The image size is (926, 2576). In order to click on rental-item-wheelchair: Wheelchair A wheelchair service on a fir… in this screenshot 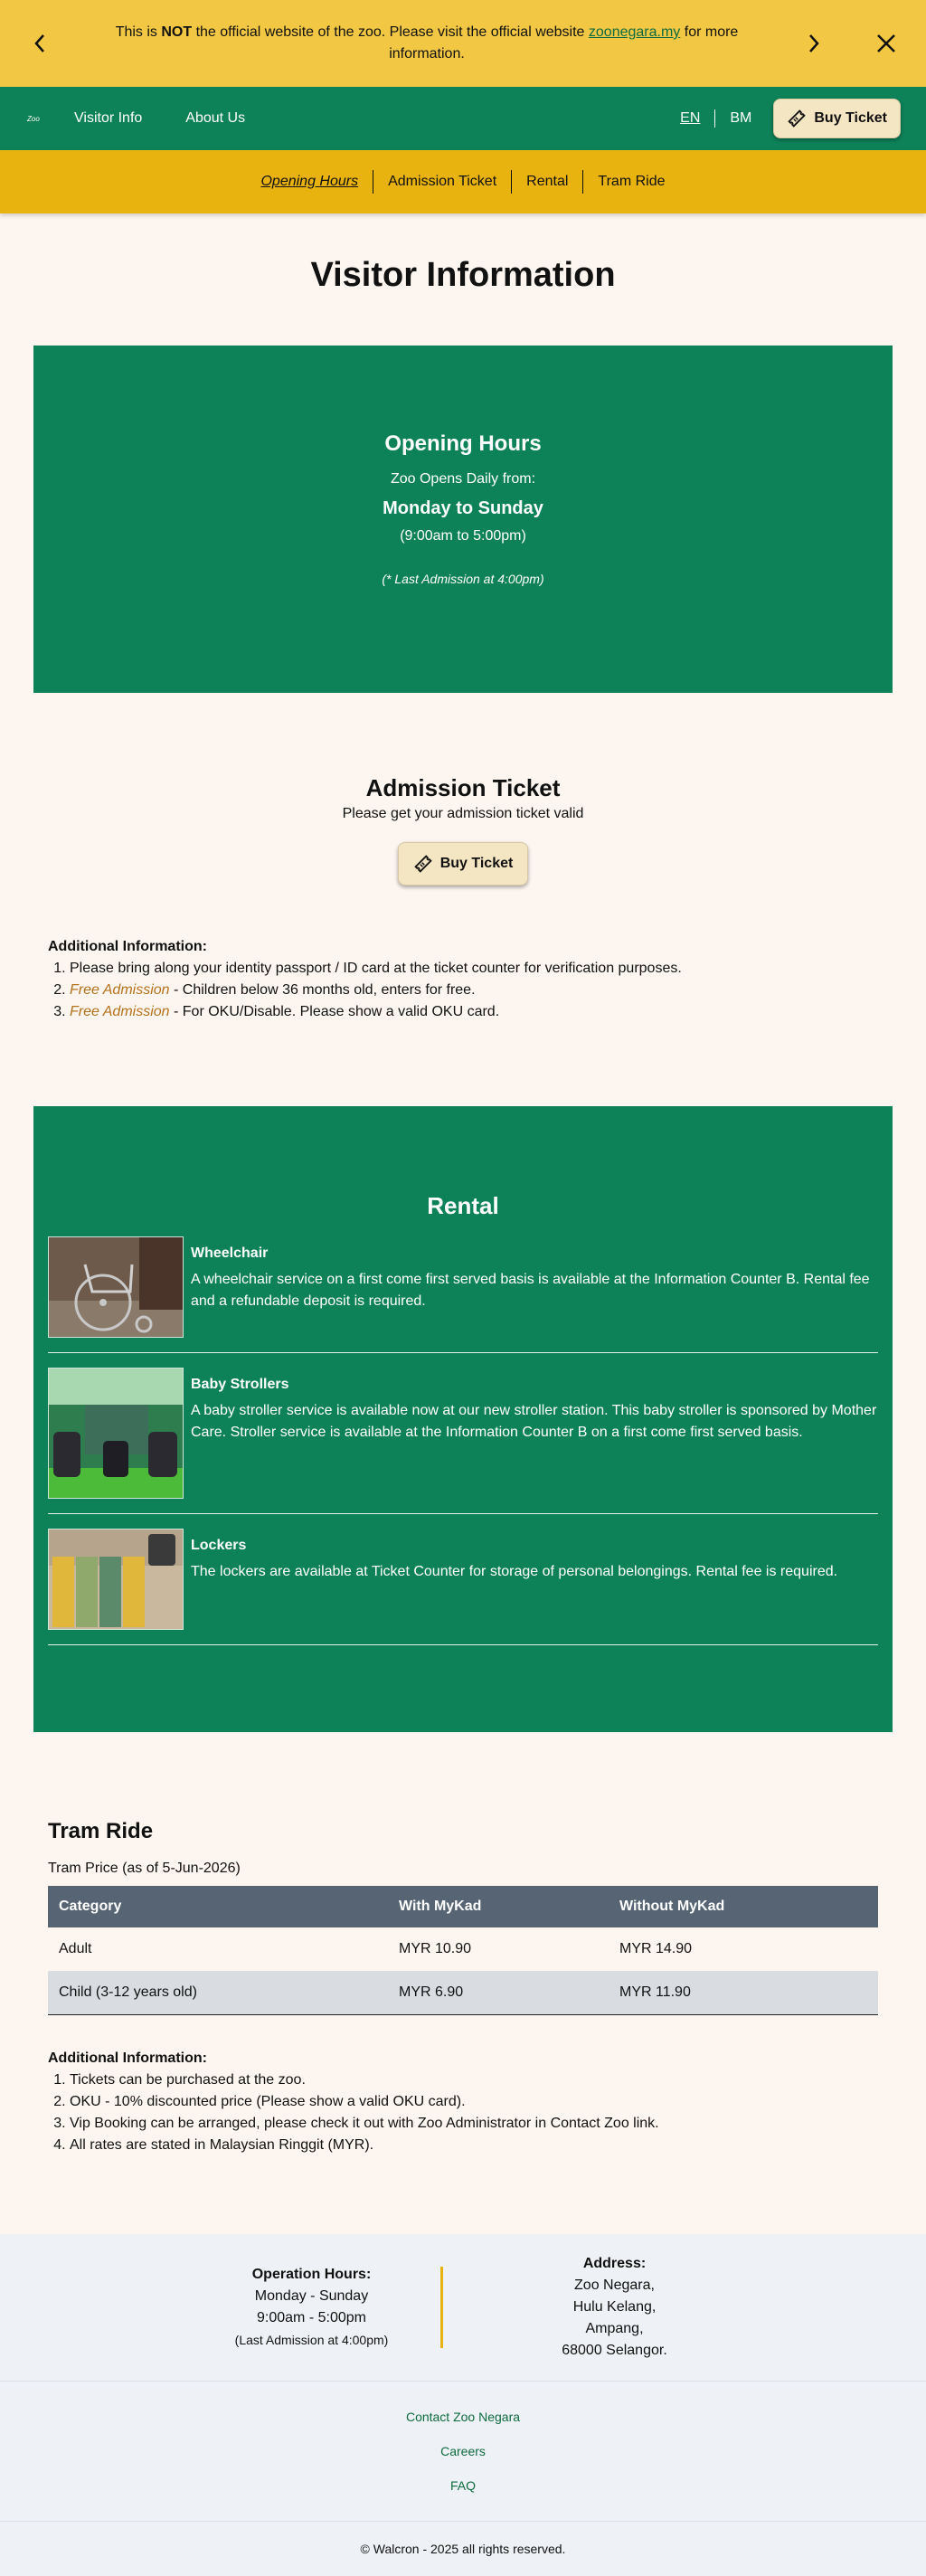, I will do `click(463, 1294)`.